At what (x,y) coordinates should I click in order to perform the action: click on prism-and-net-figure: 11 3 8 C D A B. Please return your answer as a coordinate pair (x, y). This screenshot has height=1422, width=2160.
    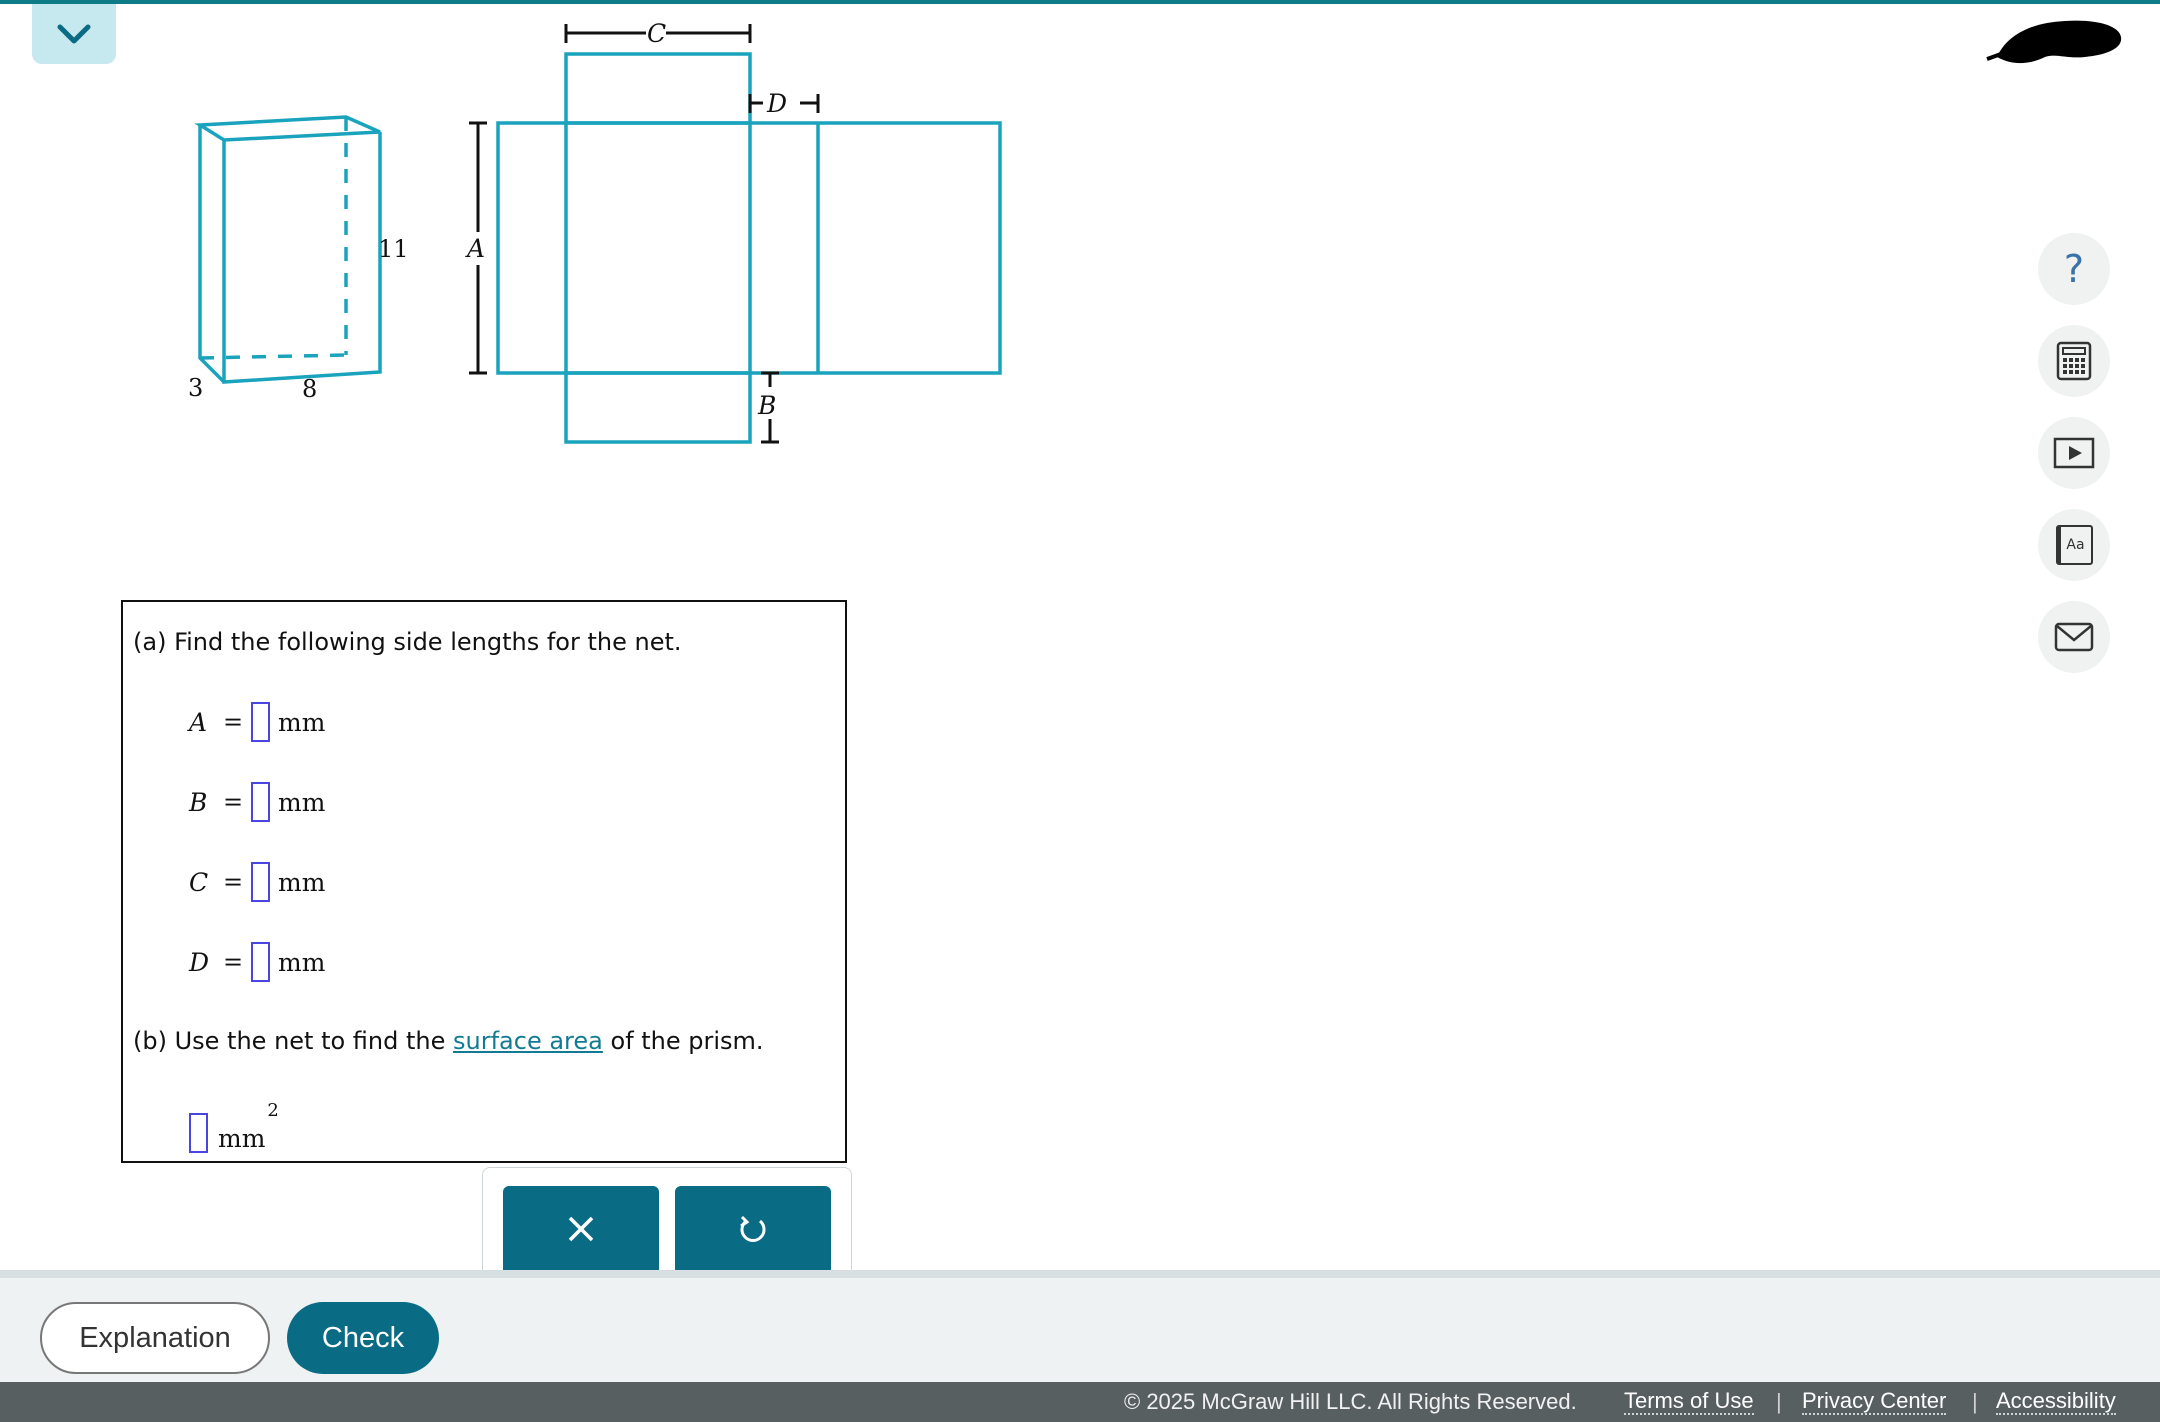
    Looking at the image, I should click on (595, 231).